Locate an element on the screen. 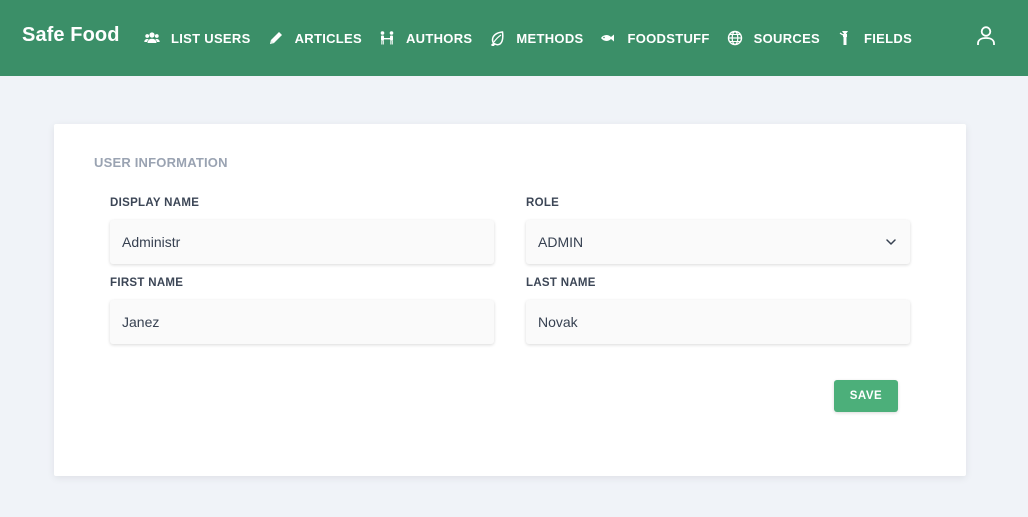 This screenshot has width=1028, height=517. nav-item-label: ARTICLES is located at coordinates (328, 38).